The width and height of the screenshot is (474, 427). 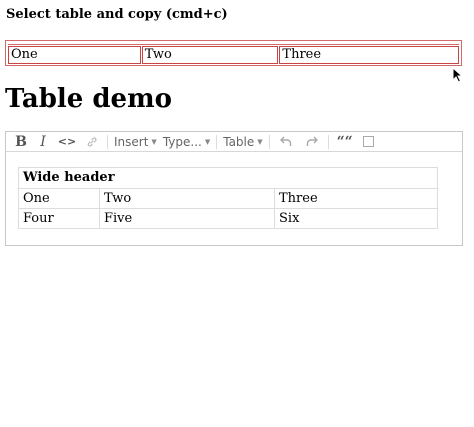 I want to click on selection-outline, so click(x=233, y=44).